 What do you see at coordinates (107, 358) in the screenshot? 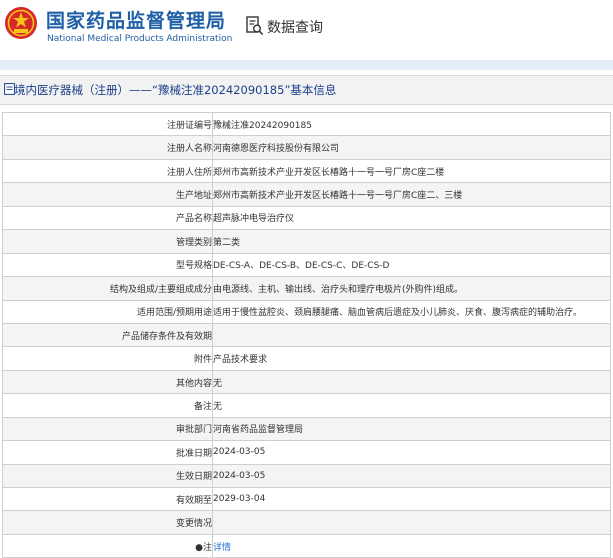
I see `field-label: 附件` at bounding box center [107, 358].